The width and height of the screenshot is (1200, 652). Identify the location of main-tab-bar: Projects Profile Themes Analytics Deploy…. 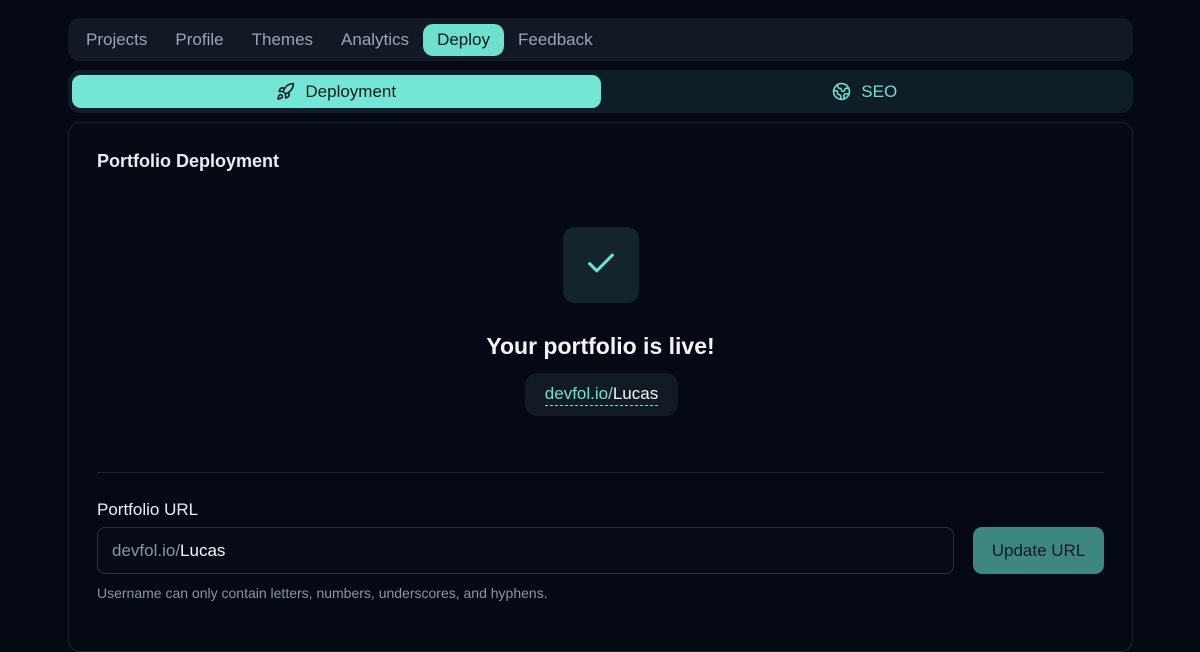
(600, 39).